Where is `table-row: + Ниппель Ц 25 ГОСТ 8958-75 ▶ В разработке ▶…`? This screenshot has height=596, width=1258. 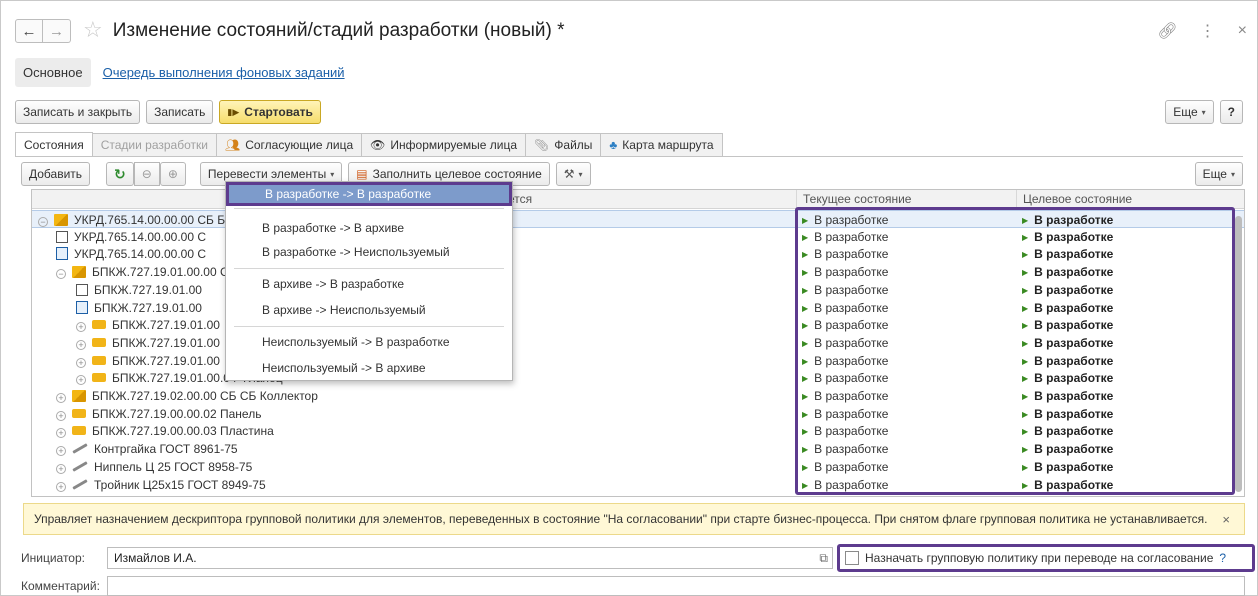
table-row: + Ниппель Ц 25 ГОСТ 8958-75 ▶ В разработке ▶… is located at coordinates (638, 467).